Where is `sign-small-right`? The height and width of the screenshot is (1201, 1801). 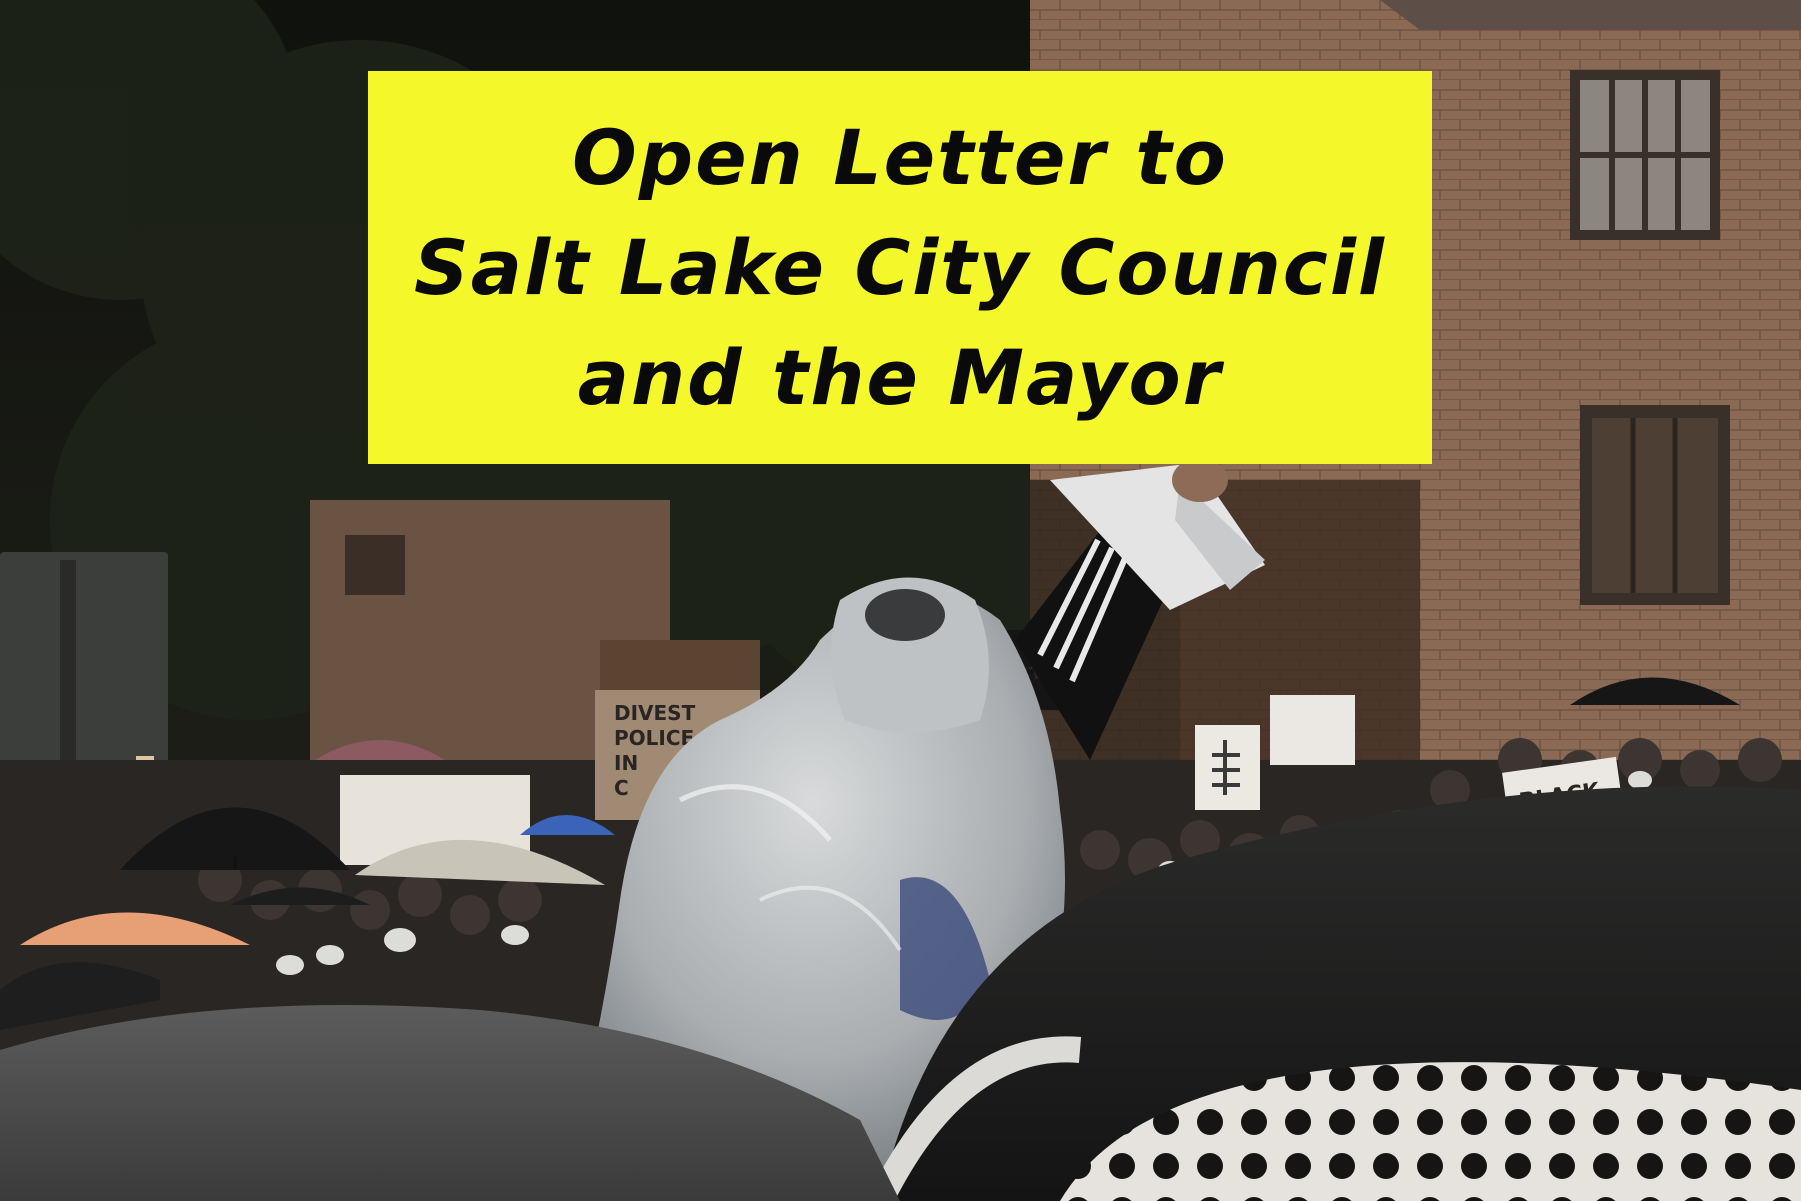
sign-small-right is located at coordinates (1312, 730).